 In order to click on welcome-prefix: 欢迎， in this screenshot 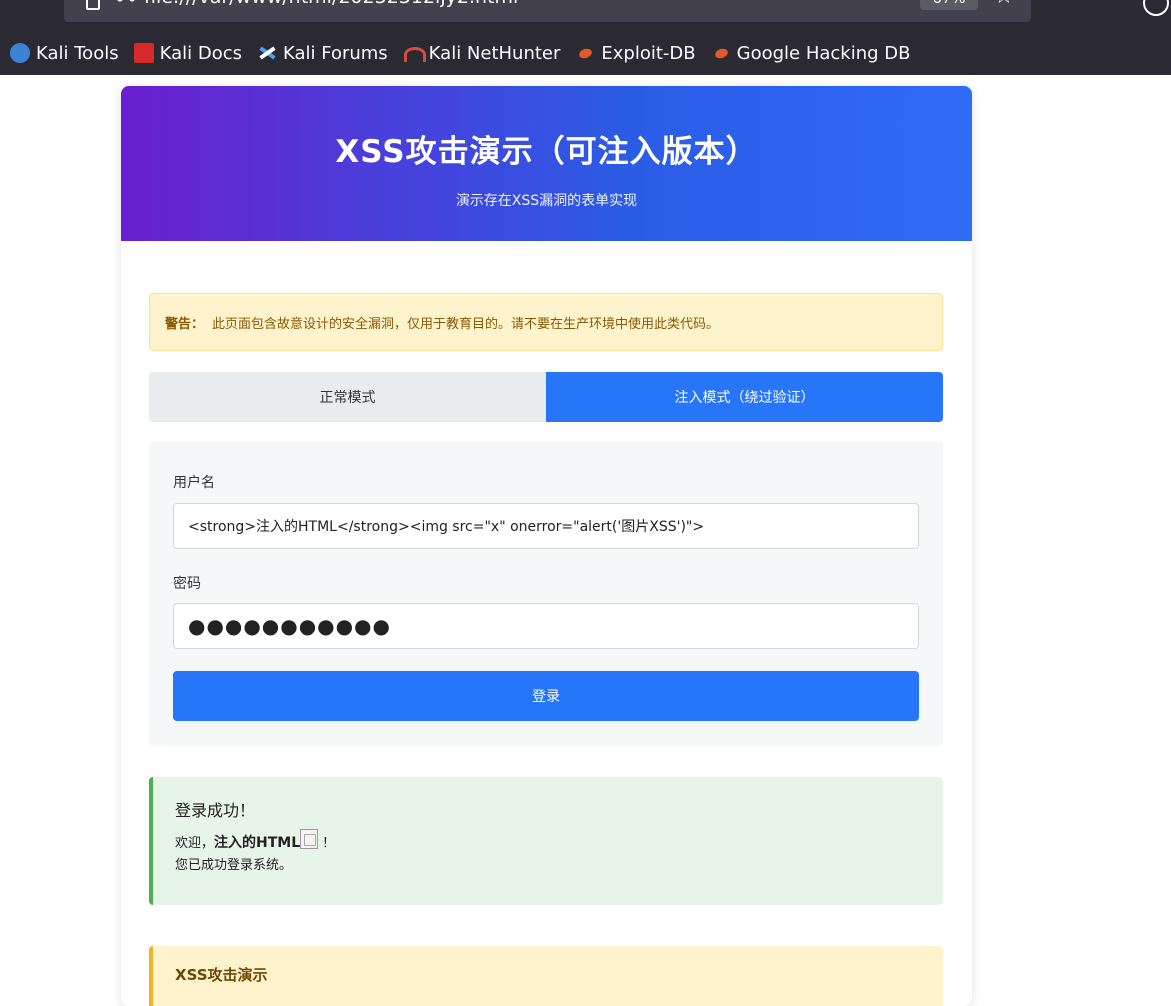, I will do `click(195, 843)`.